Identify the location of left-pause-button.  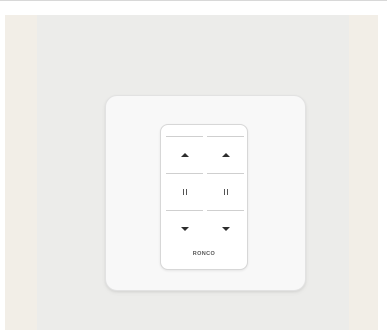
(184, 192).